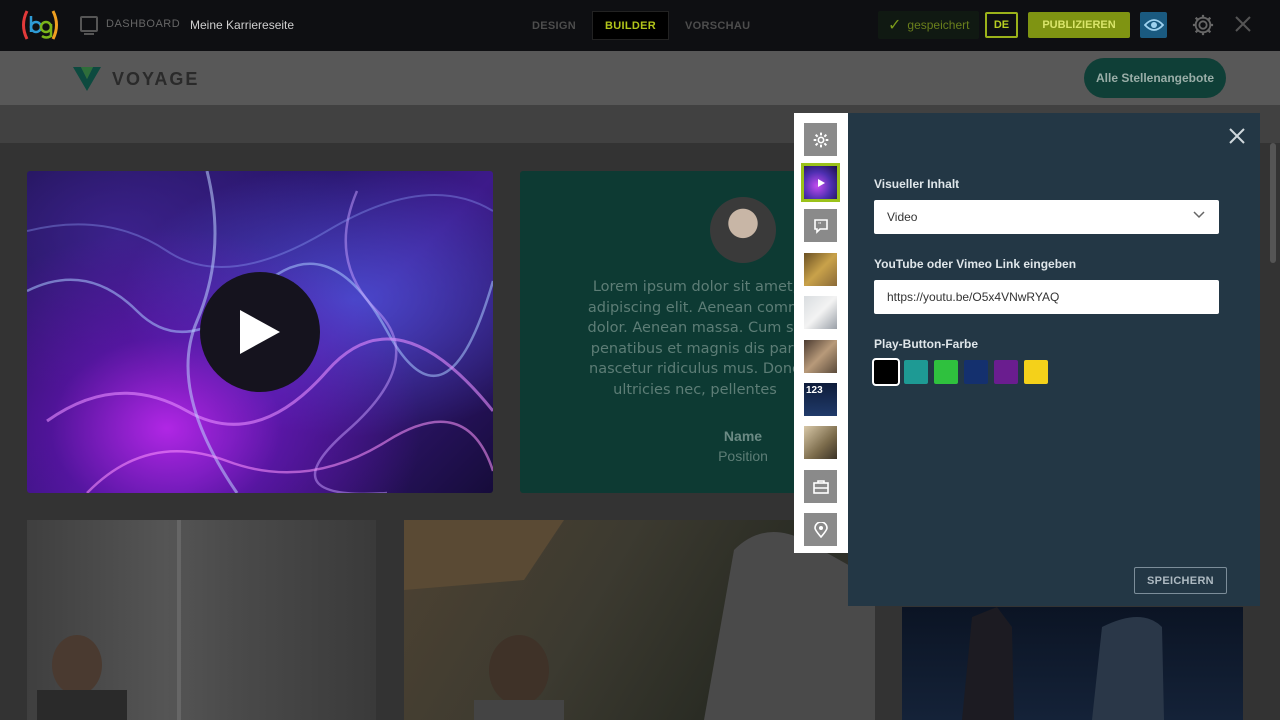  Describe the element at coordinates (820, 399) in the screenshot. I see `thumb-numbers: 123` at that location.